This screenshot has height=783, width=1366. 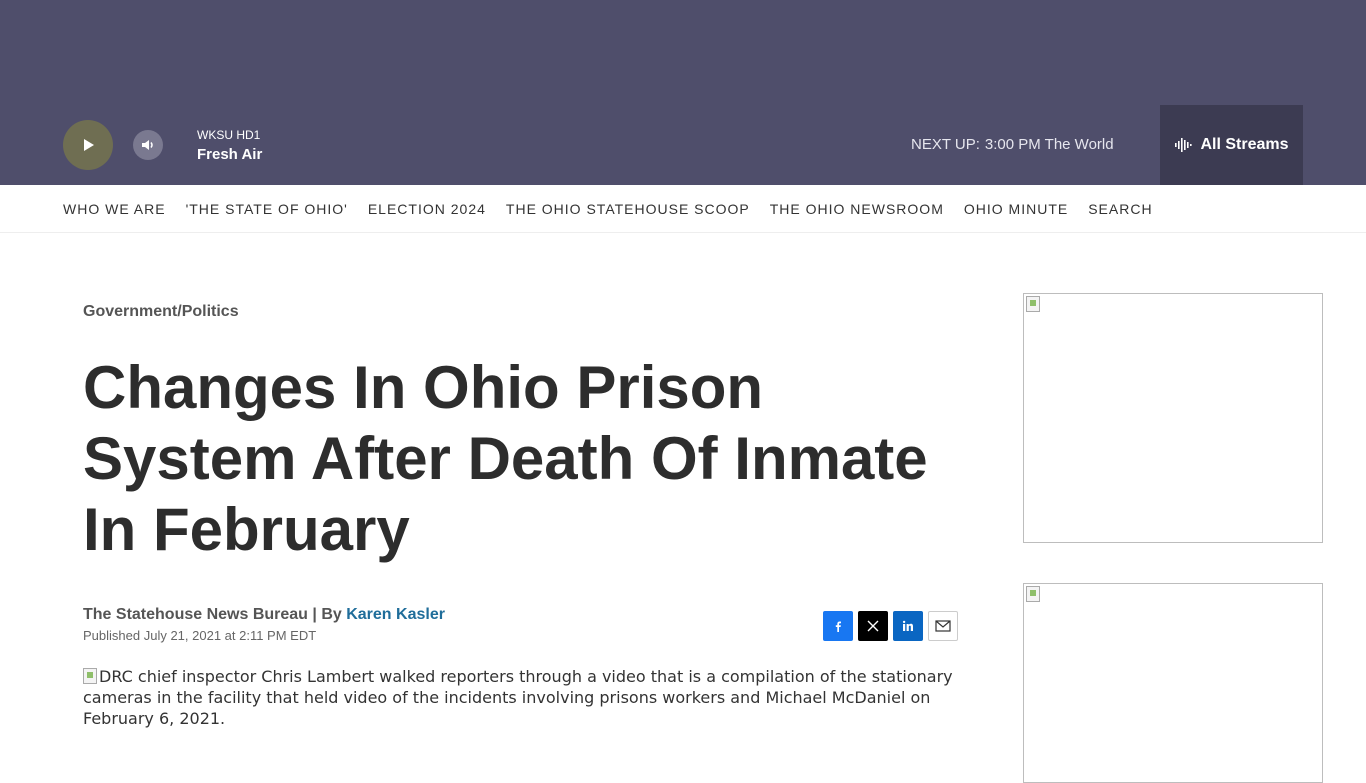 I want to click on email-icon, so click(x=943, y=626).